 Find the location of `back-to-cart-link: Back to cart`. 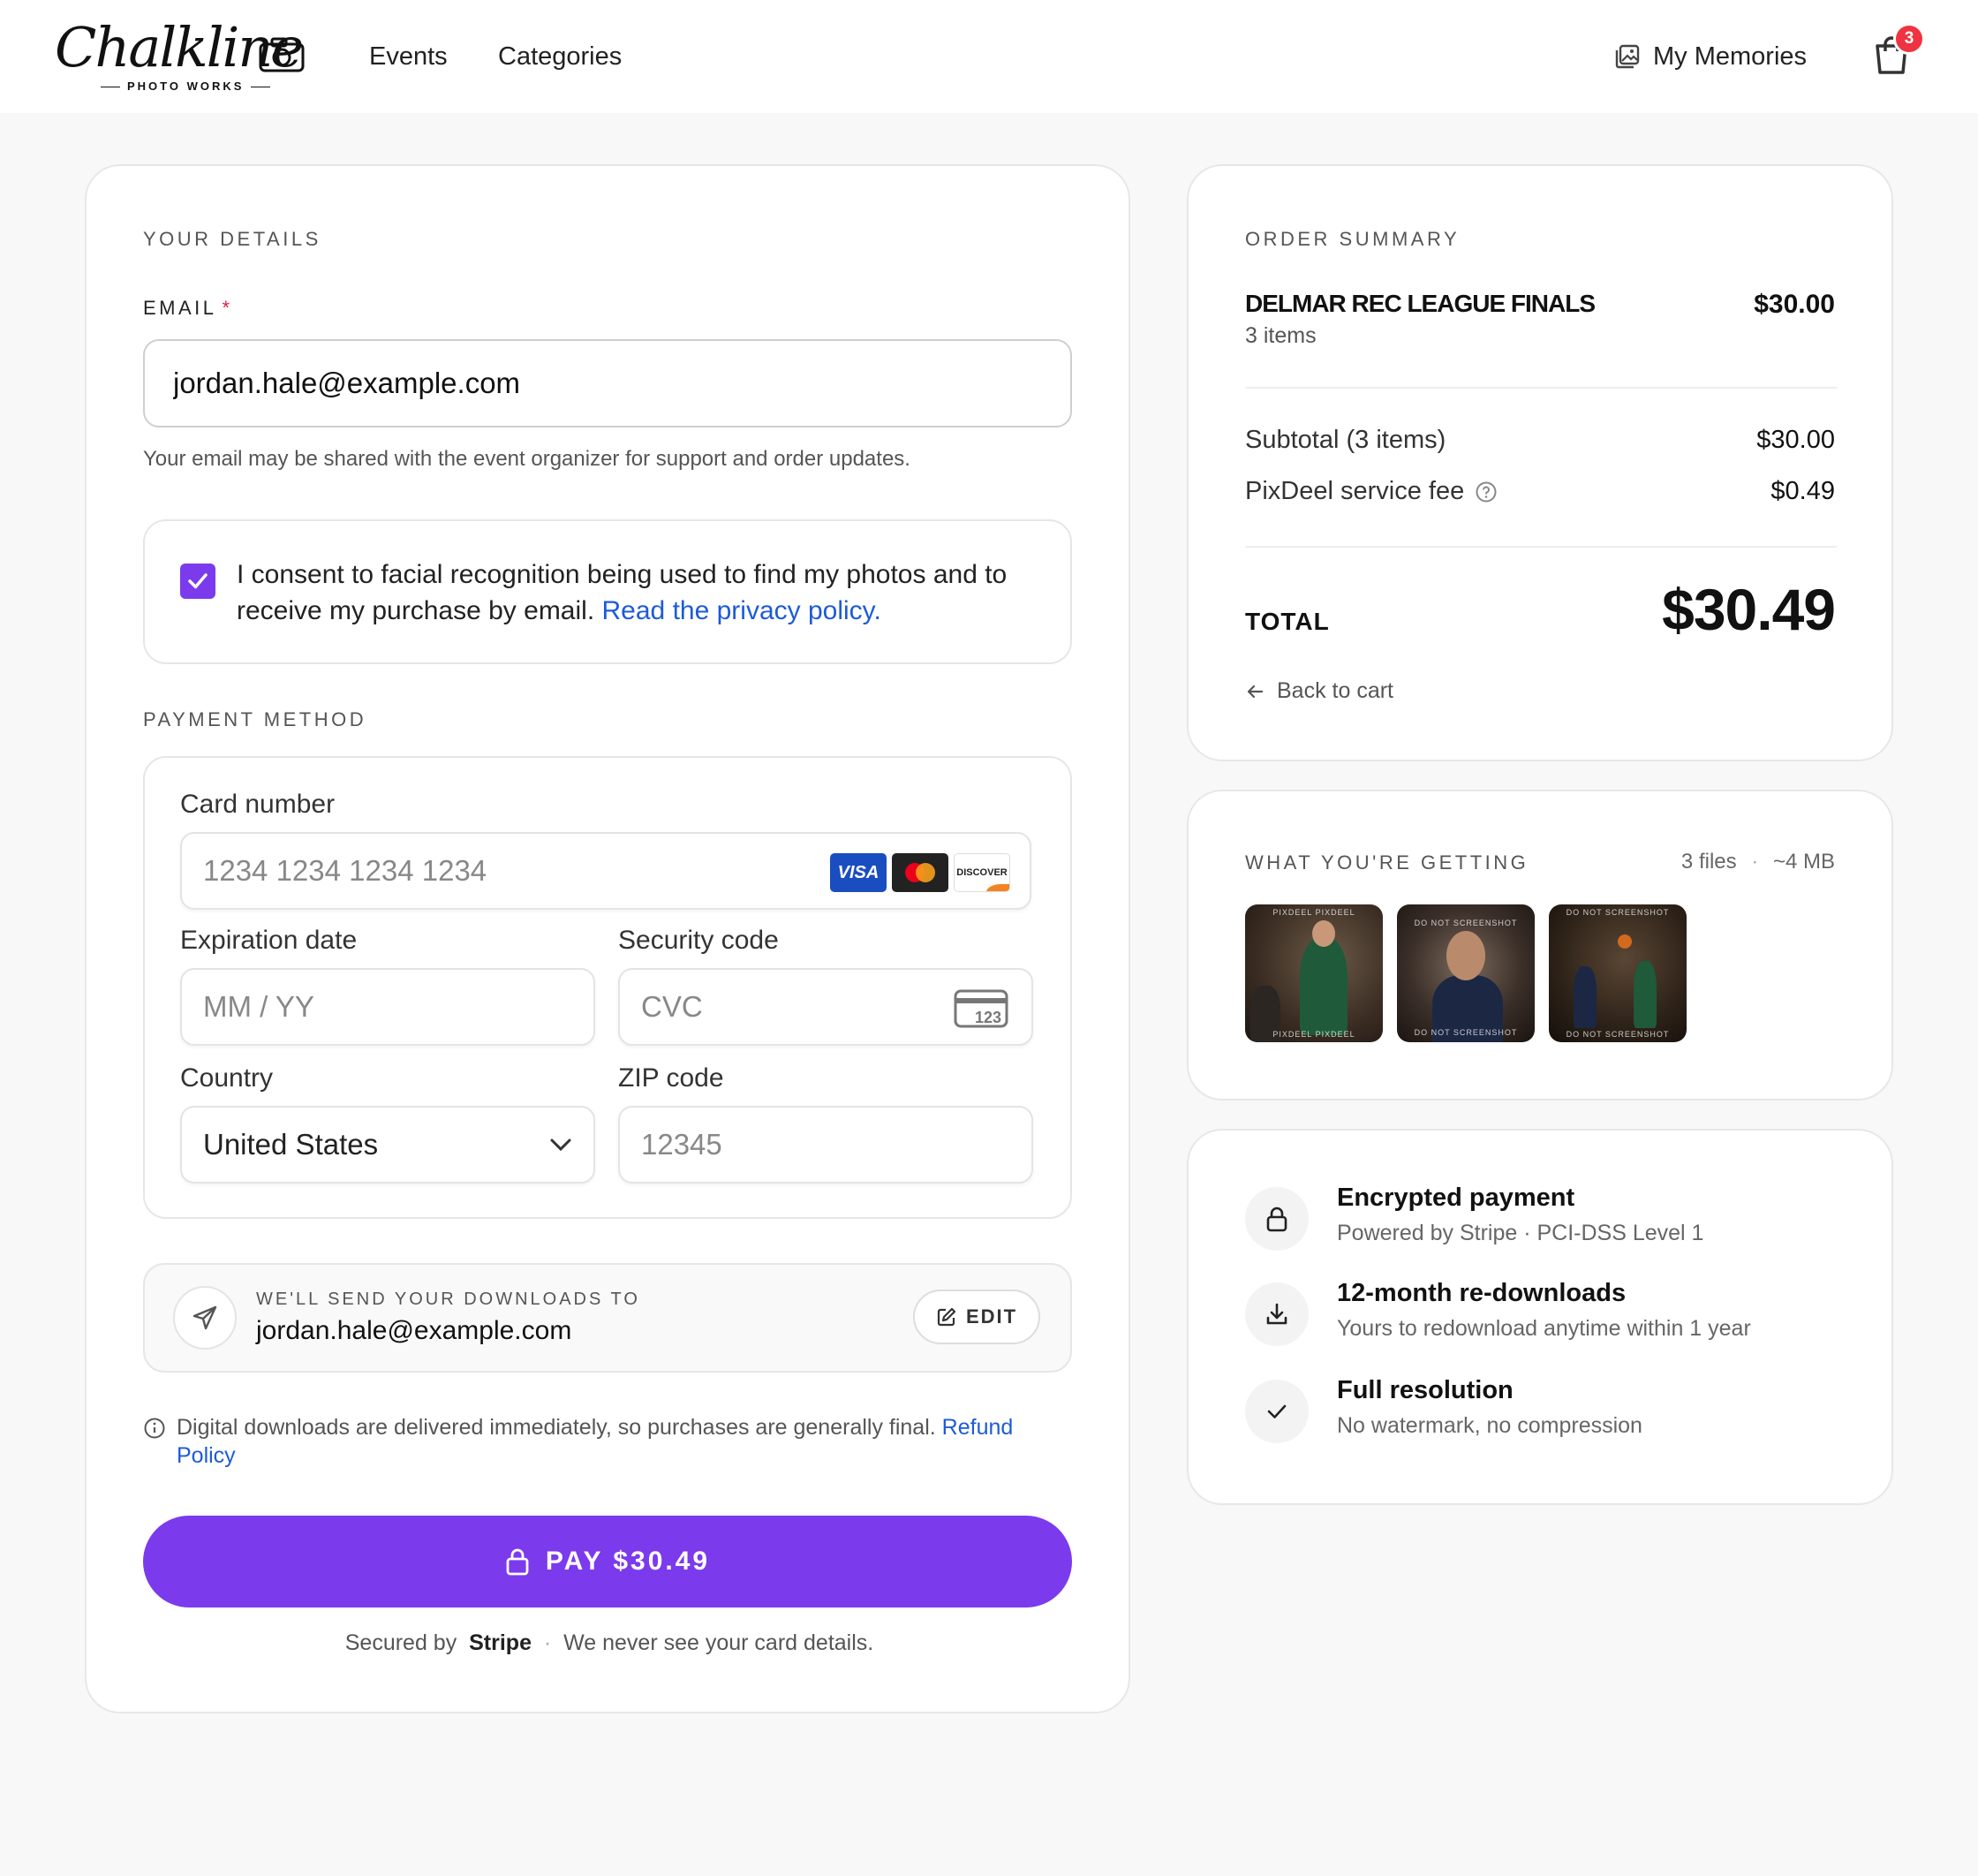

back-to-cart-link: Back to cart is located at coordinates (1319, 691).